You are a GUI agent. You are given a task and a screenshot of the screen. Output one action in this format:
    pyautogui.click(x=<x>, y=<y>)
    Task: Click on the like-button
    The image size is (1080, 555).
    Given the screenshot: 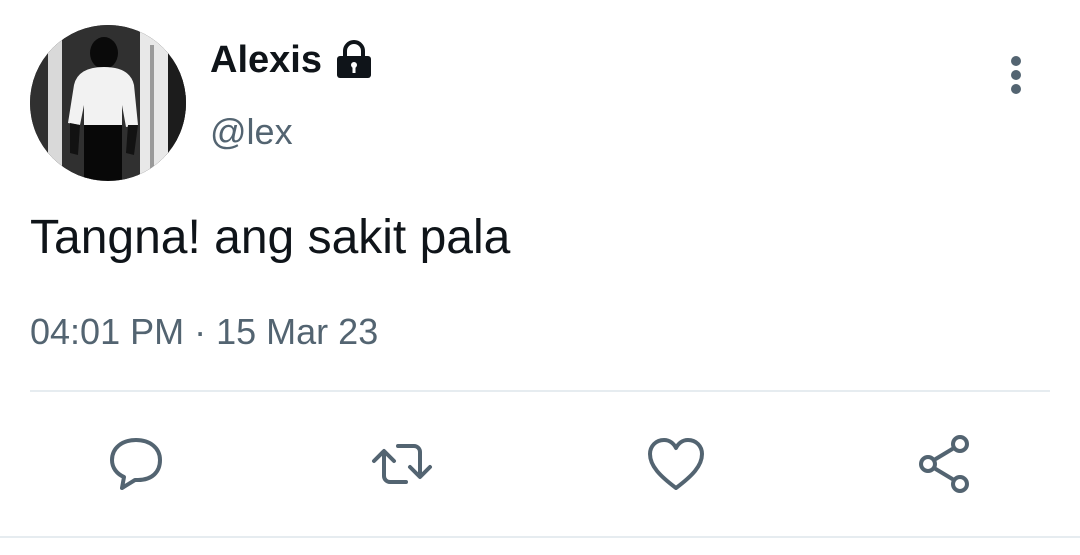 What is the action you would take?
    pyautogui.click(x=676, y=464)
    